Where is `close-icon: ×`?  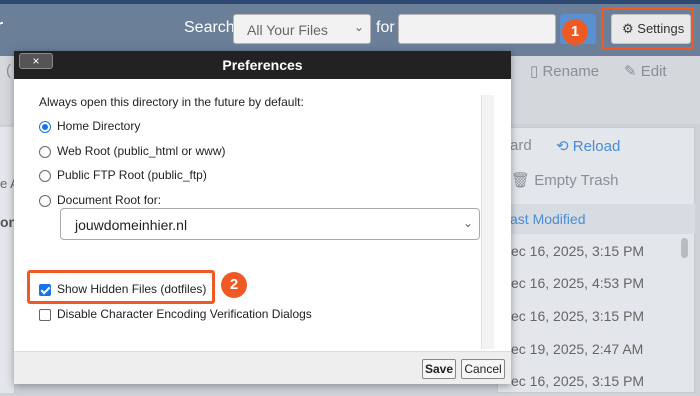 close-icon: × is located at coordinates (36, 61).